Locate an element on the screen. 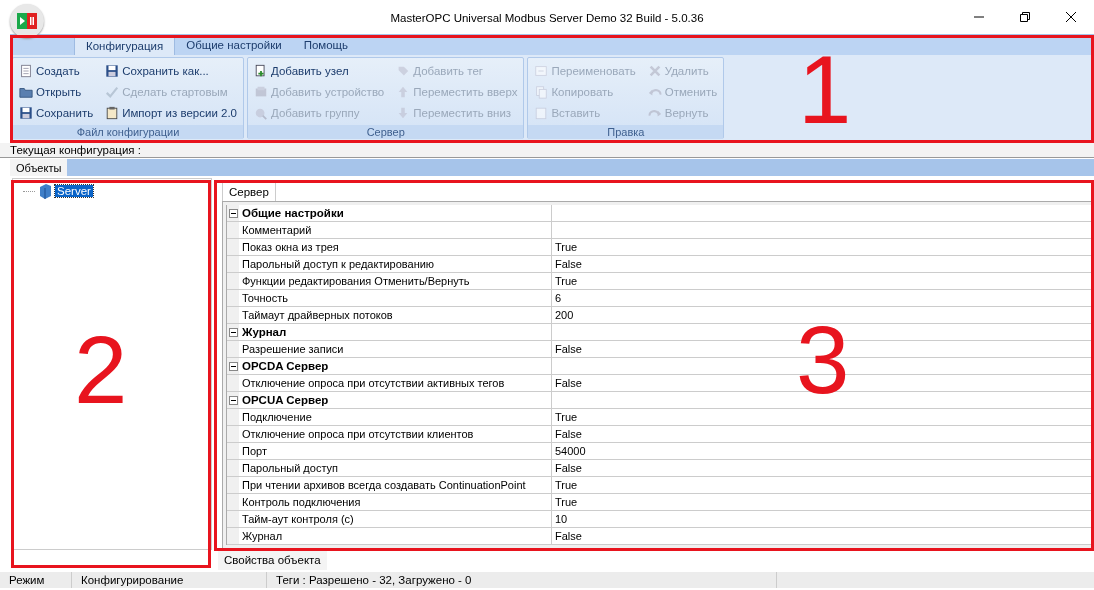 The image size is (1094, 590). objects-tab: Объекты is located at coordinates (39, 167).